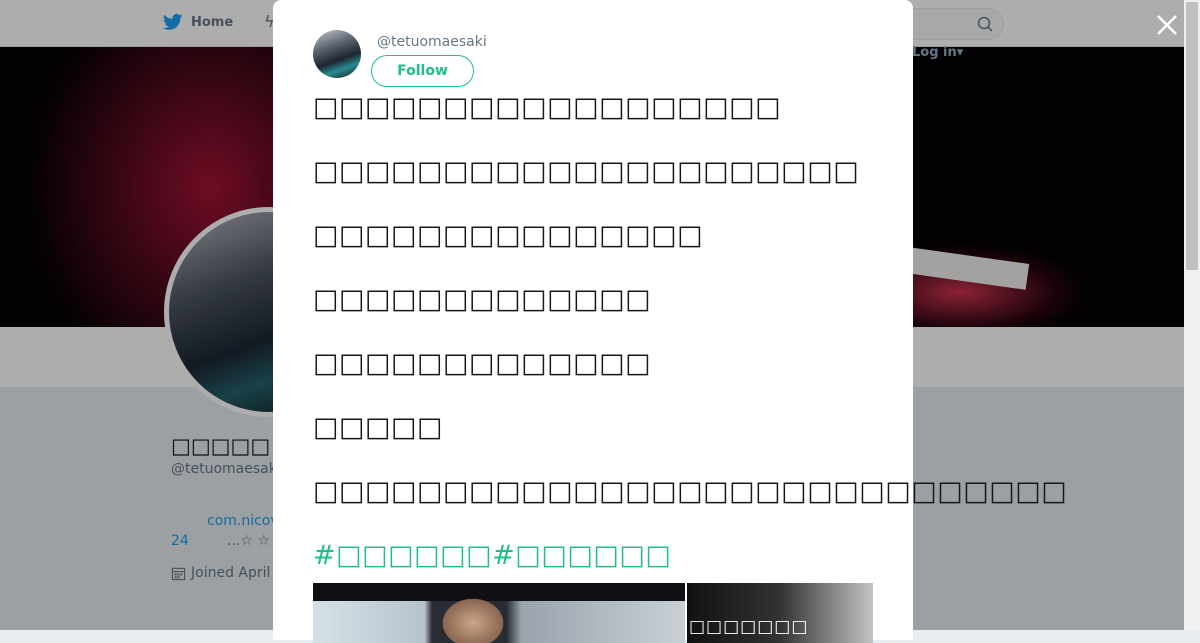  What do you see at coordinates (422, 71) in the screenshot?
I see `follow-button: Follow` at bounding box center [422, 71].